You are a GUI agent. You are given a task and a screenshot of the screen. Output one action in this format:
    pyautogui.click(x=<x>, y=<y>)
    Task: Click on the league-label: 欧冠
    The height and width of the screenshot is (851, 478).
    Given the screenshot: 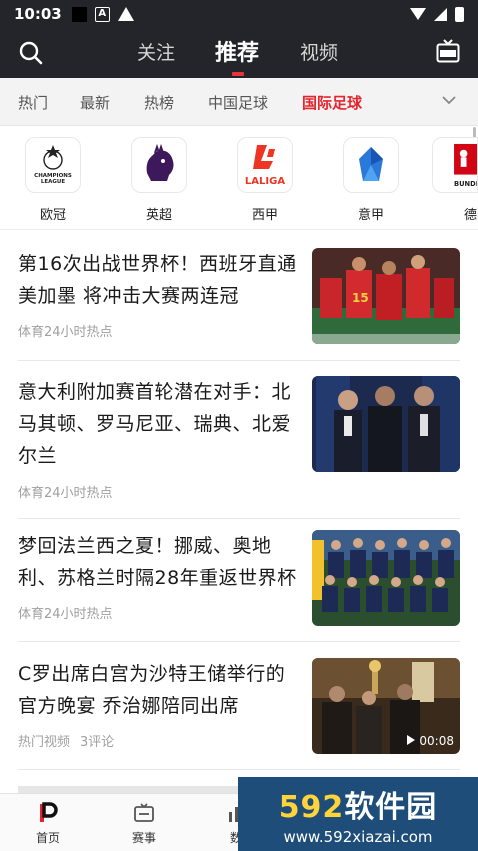 What is the action you would take?
    pyautogui.click(x=52, y=215)
    